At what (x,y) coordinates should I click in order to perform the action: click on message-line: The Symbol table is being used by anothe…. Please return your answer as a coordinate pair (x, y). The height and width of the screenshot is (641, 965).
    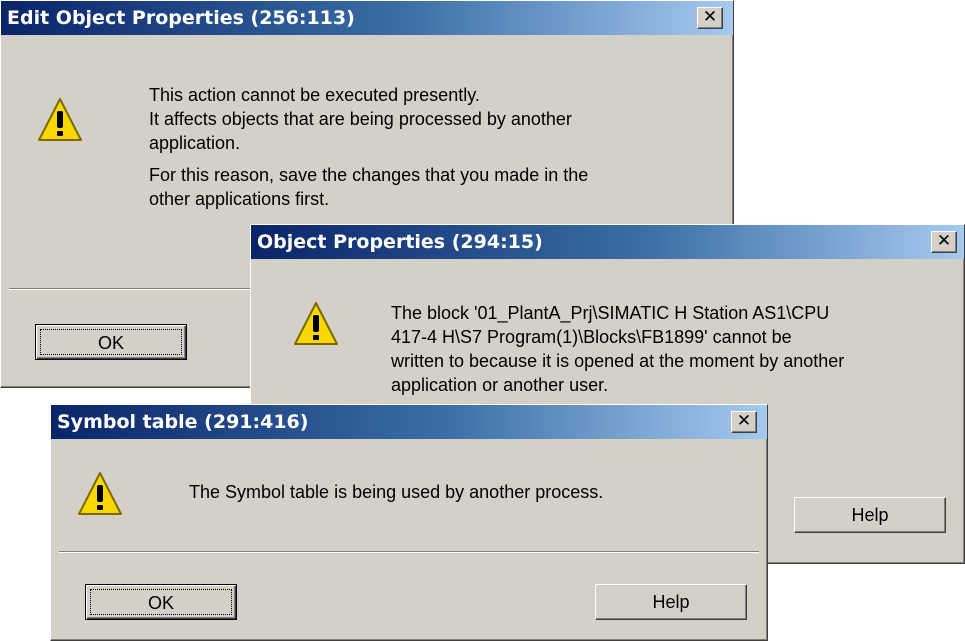
    Looking at the image, I should click on (396, 492).